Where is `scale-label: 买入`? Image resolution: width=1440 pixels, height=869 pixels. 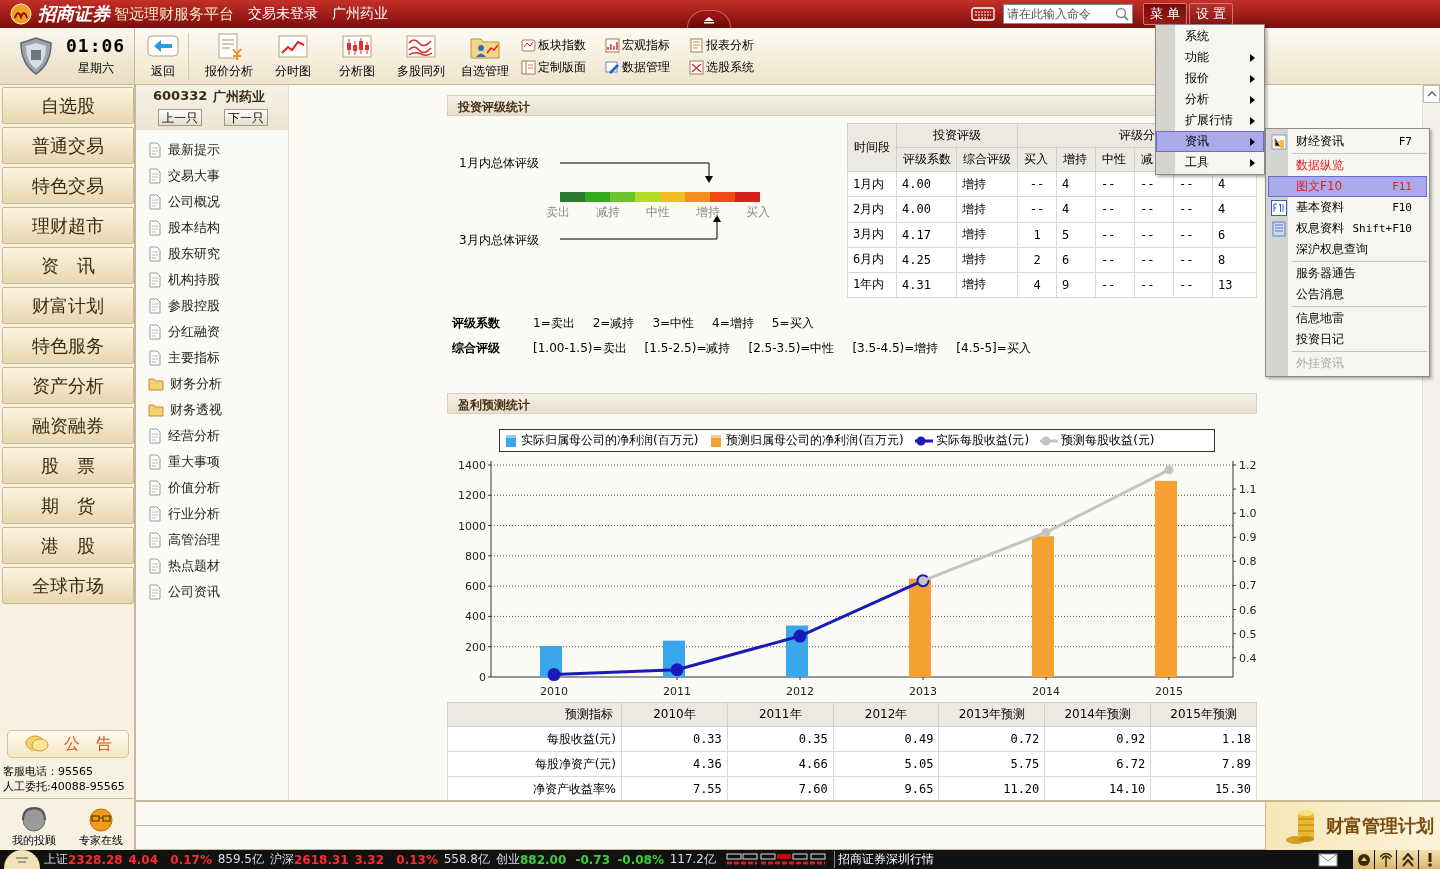
scale-label: 买入 is located at coordinates (758, 212).